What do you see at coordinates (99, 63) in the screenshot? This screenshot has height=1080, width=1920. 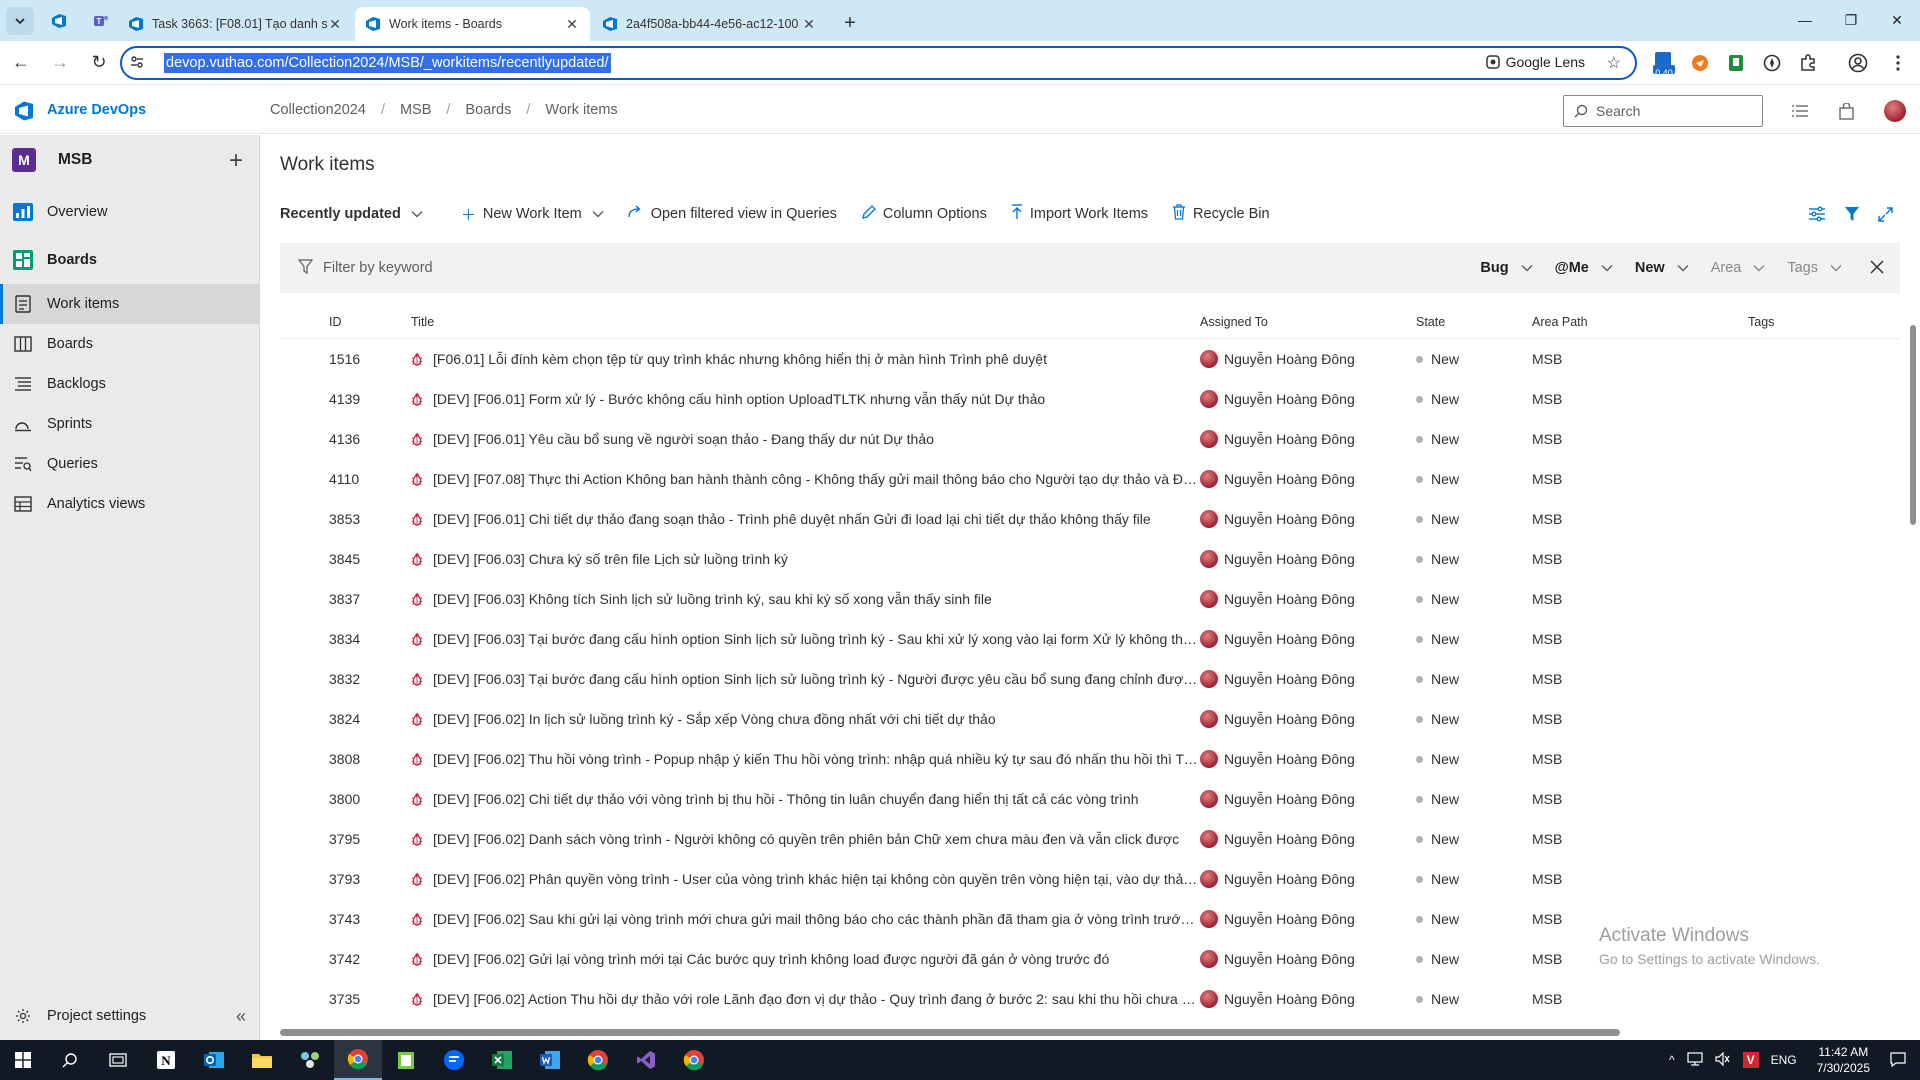 I see `reload-button: ↻` at bounding box center [99, 63].